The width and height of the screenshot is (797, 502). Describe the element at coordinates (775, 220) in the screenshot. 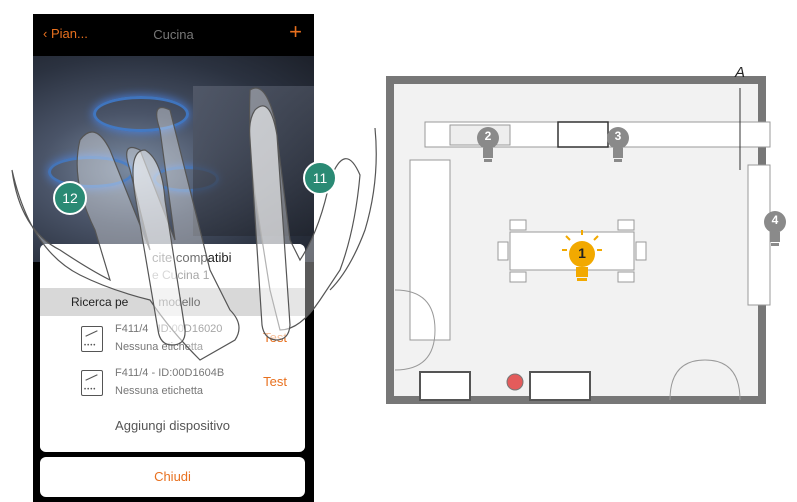

I see `light-number: 4` at that location.